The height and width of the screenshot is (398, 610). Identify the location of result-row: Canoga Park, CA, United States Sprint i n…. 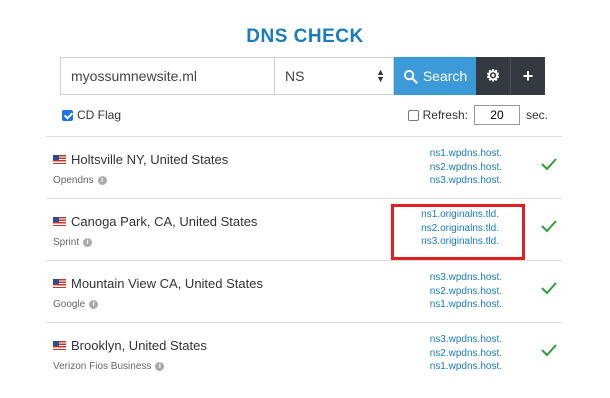
(304, 229).